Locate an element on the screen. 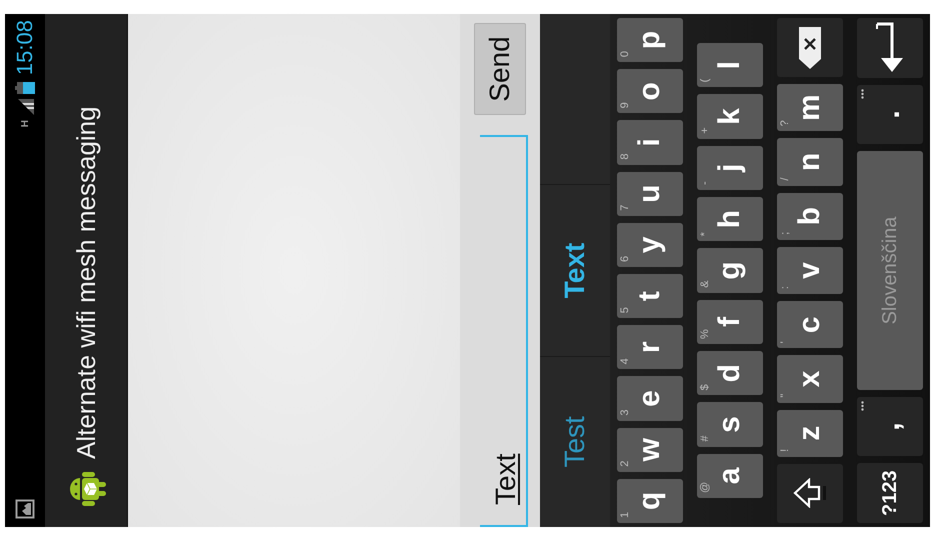 The width and height of the screenshot is (936, 534). letter-key: $ d is located at coordinates (730, 373).